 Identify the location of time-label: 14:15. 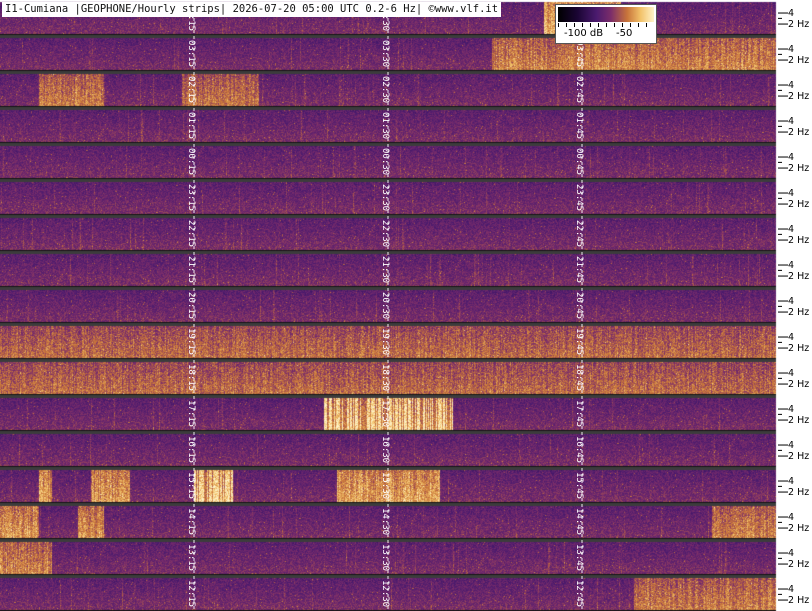
(191, 521).